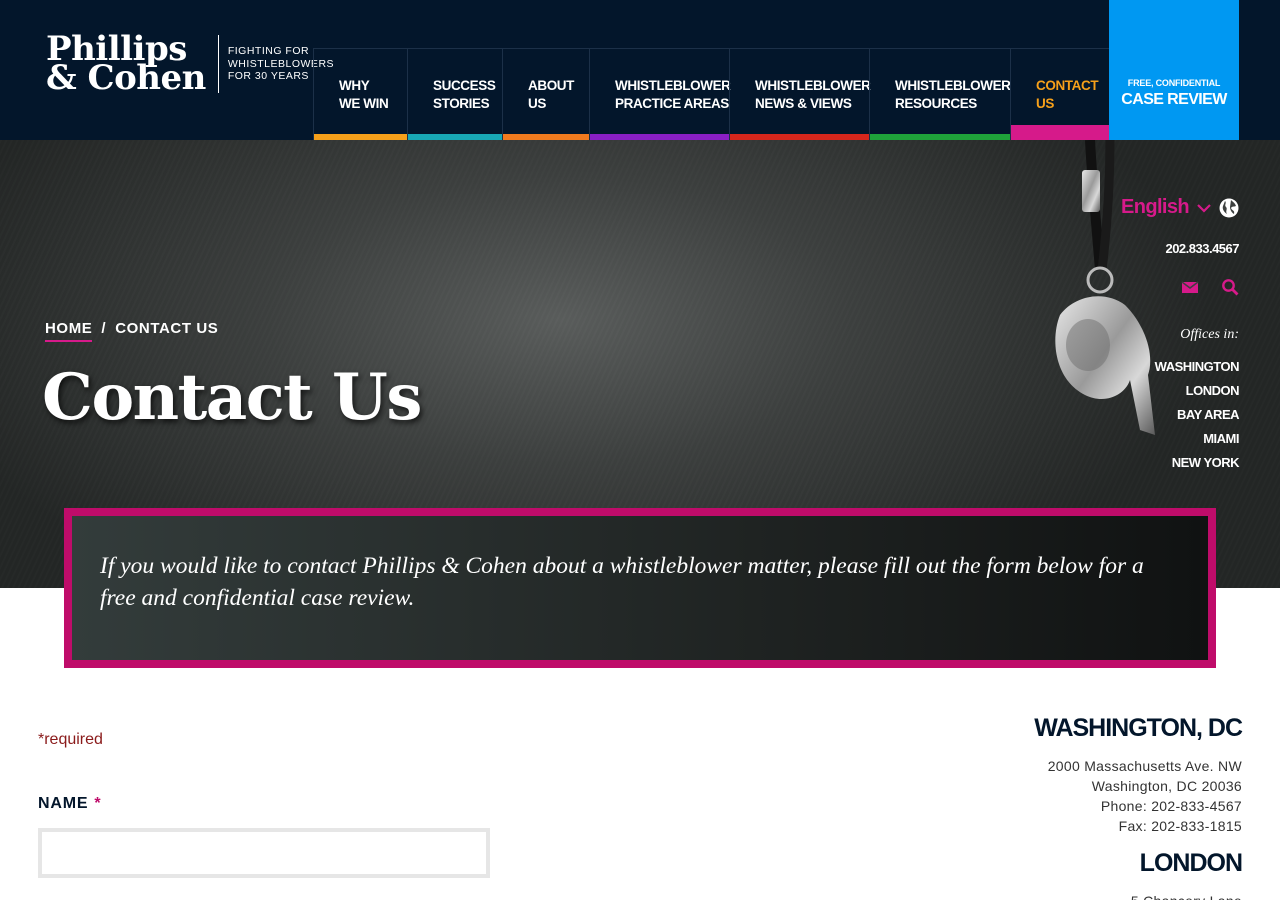  What do you see at coordinates (545, 94) in the screenshot?
I see `nav-item-about-us: ABOUT US` at bounding box center [545, 94].